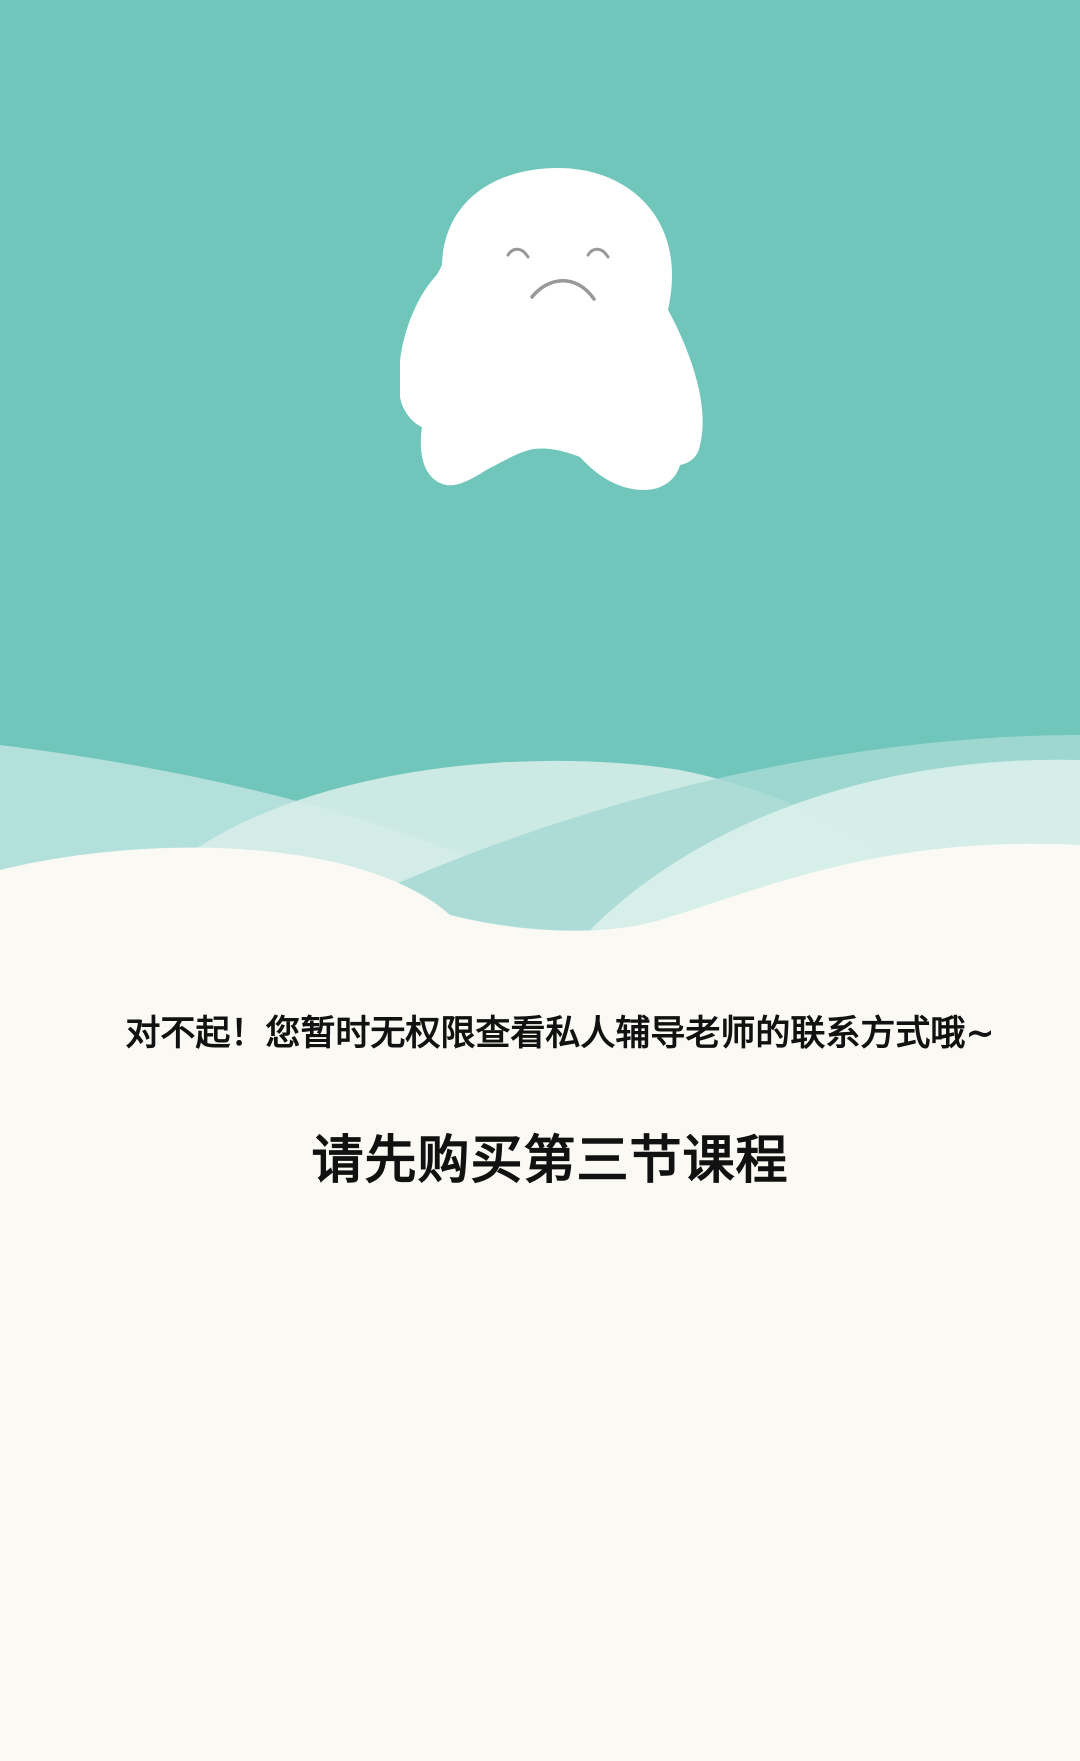 The image size is (1080, 1761). I want to click on purchase-cta-text: 请先购买第三节课程, so click(550, 1161).